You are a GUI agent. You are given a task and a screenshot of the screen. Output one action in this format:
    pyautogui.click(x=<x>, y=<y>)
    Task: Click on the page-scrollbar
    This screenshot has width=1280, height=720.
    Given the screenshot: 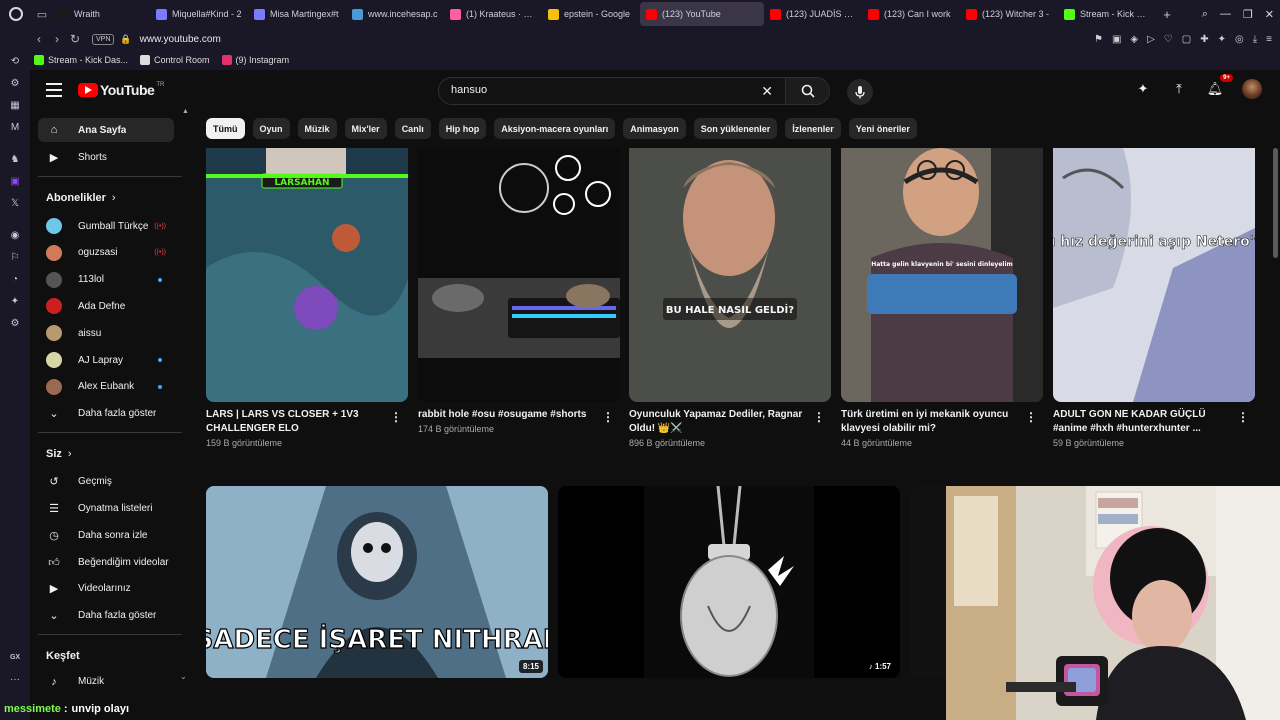 What is the action you would take?
    pyautogui.click(x=1275, y=203)
    